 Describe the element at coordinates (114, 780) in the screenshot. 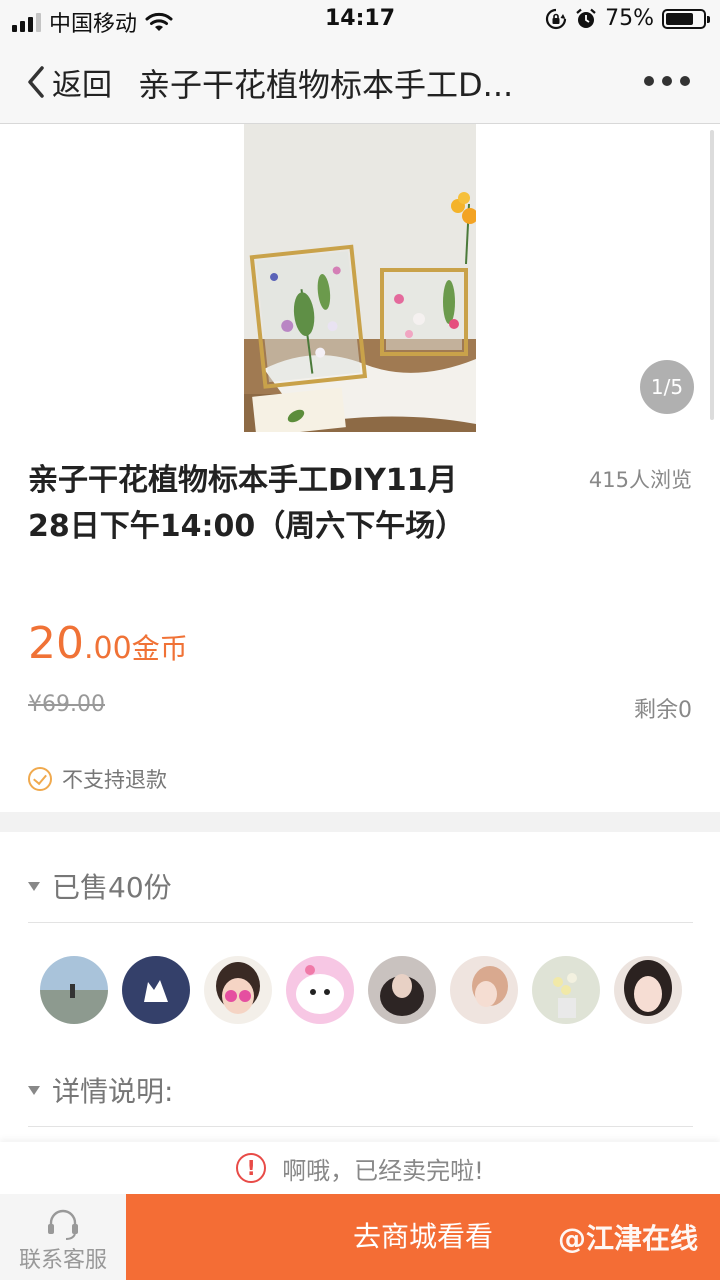

I see `refund-policy-label: 不支持退款` at that location.